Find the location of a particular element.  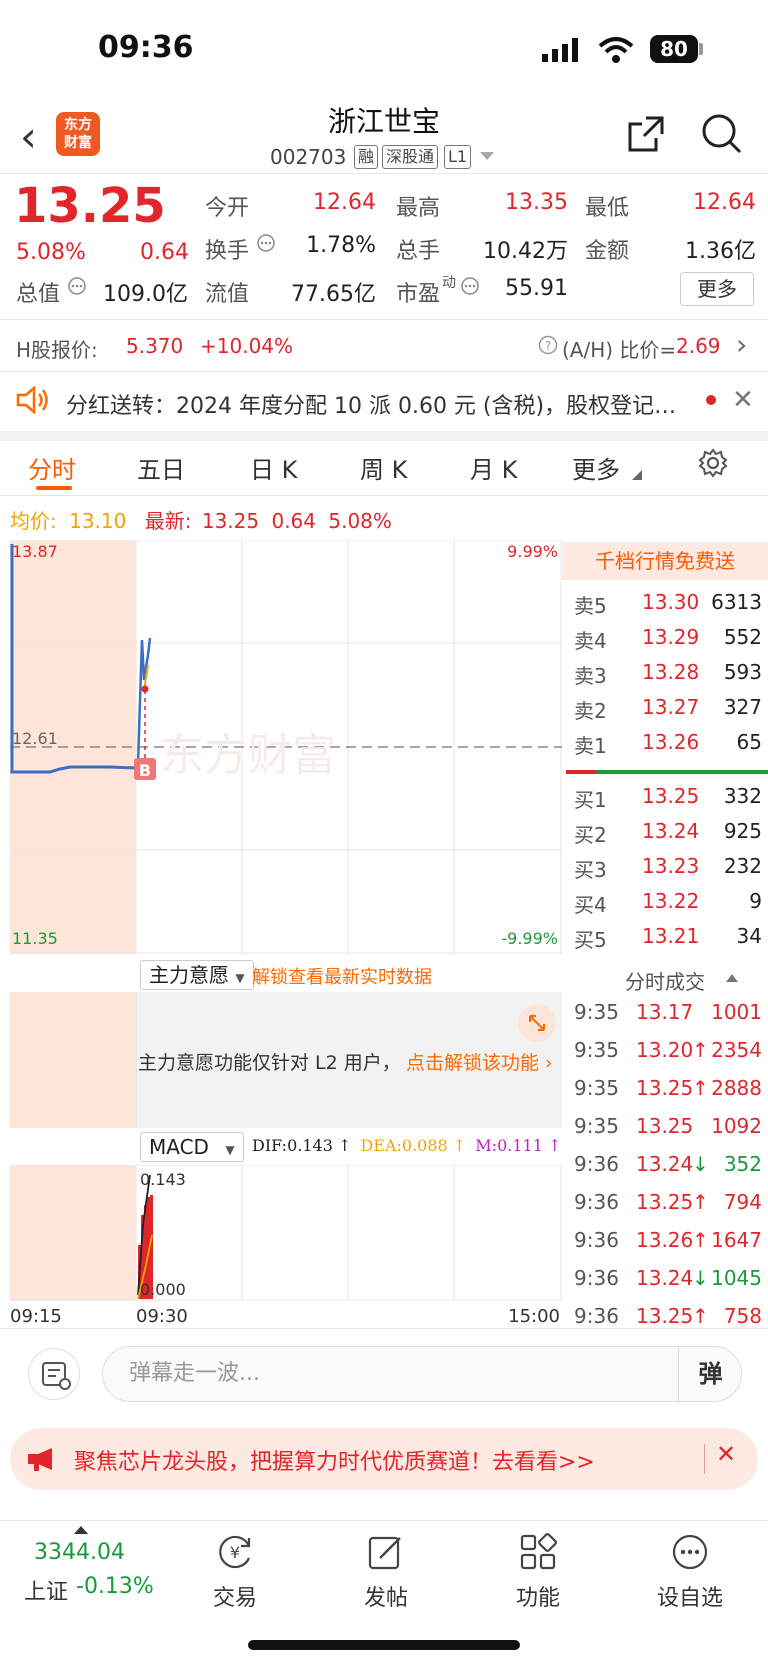

trade-row: 9:35 13.17 1001 is located at coordinates (665, 1019).